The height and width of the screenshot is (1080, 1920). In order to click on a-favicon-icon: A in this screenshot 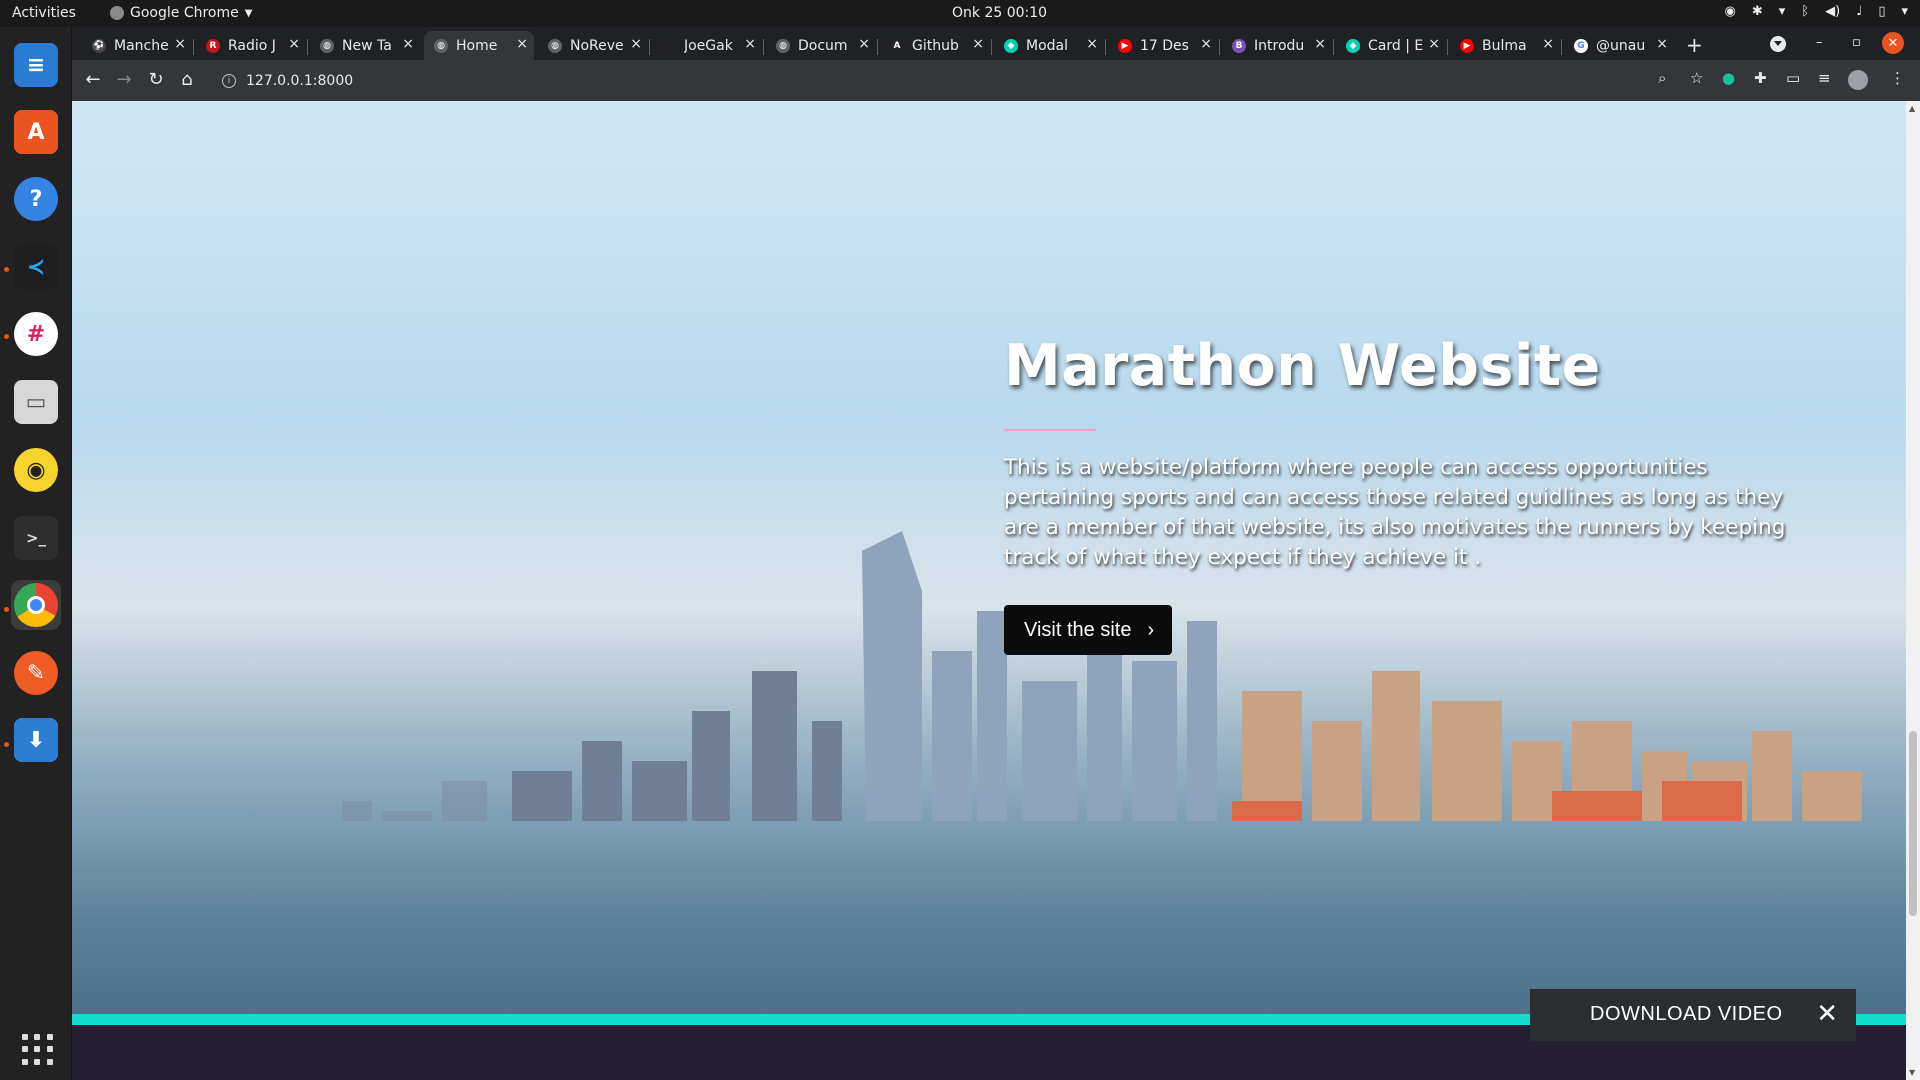, I will do `click(897, 45)`.